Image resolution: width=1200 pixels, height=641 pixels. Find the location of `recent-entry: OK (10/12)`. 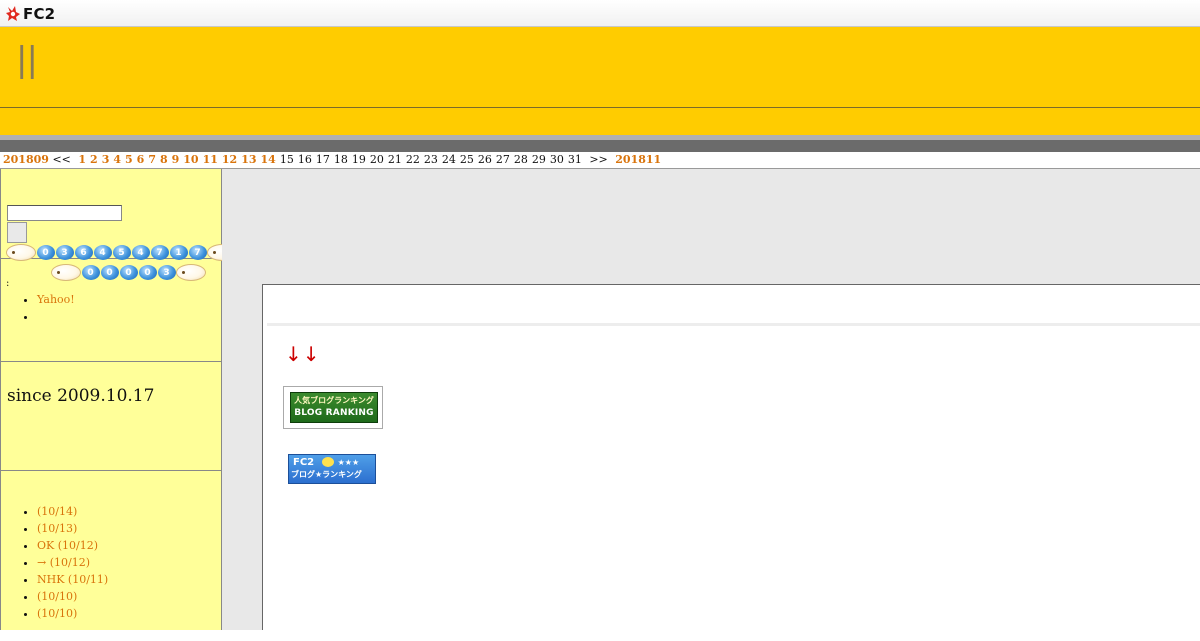

recent-entry: OK (10/12) is located at coordinates (72, 545).